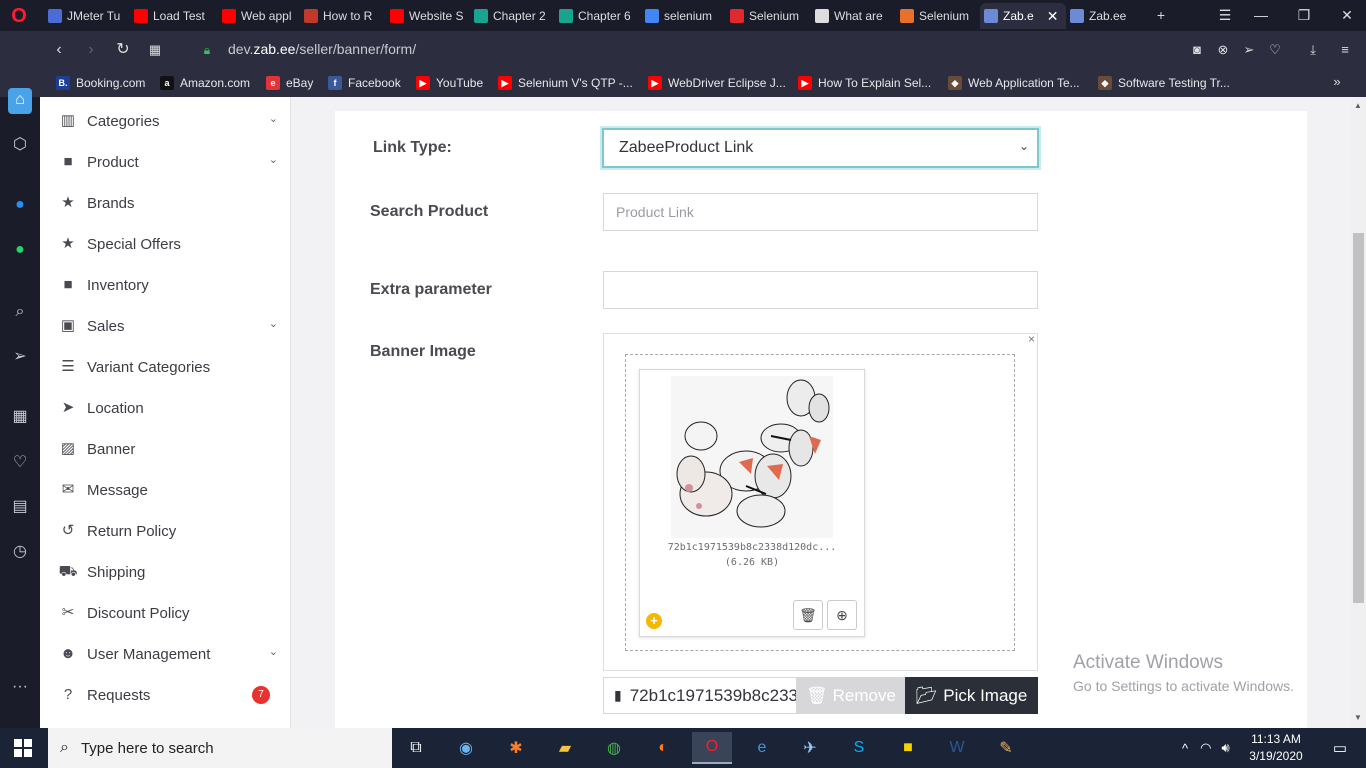 Image resolution: width=1366 pixels, height=768 pixels. Describe the element at coordinates (510, 16) in the screenshot. I see `tab-5: Chapter 2` at that location.